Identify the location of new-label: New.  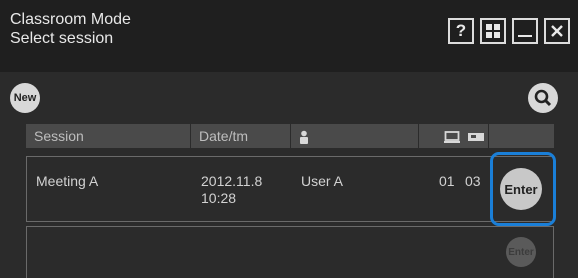
(25, 98).